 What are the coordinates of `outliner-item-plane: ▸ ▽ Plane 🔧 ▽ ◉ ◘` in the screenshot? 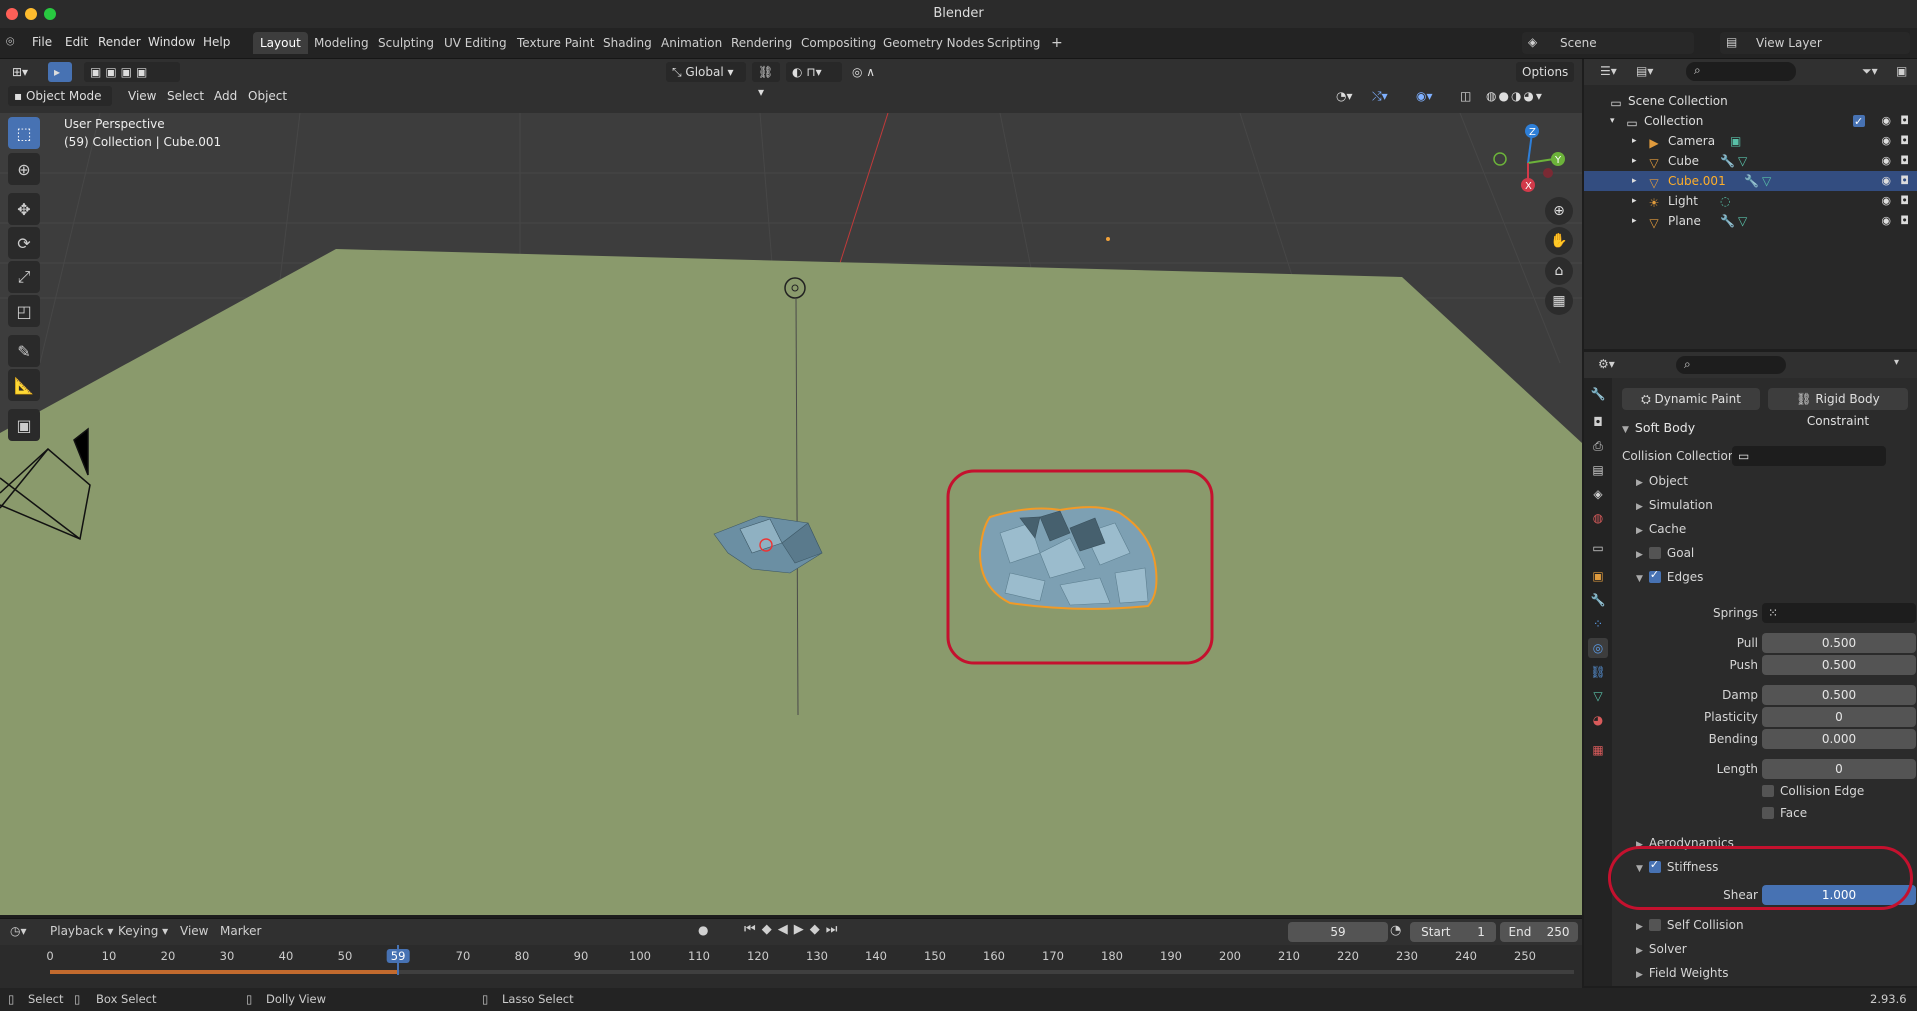 It's located at (1750, 221).